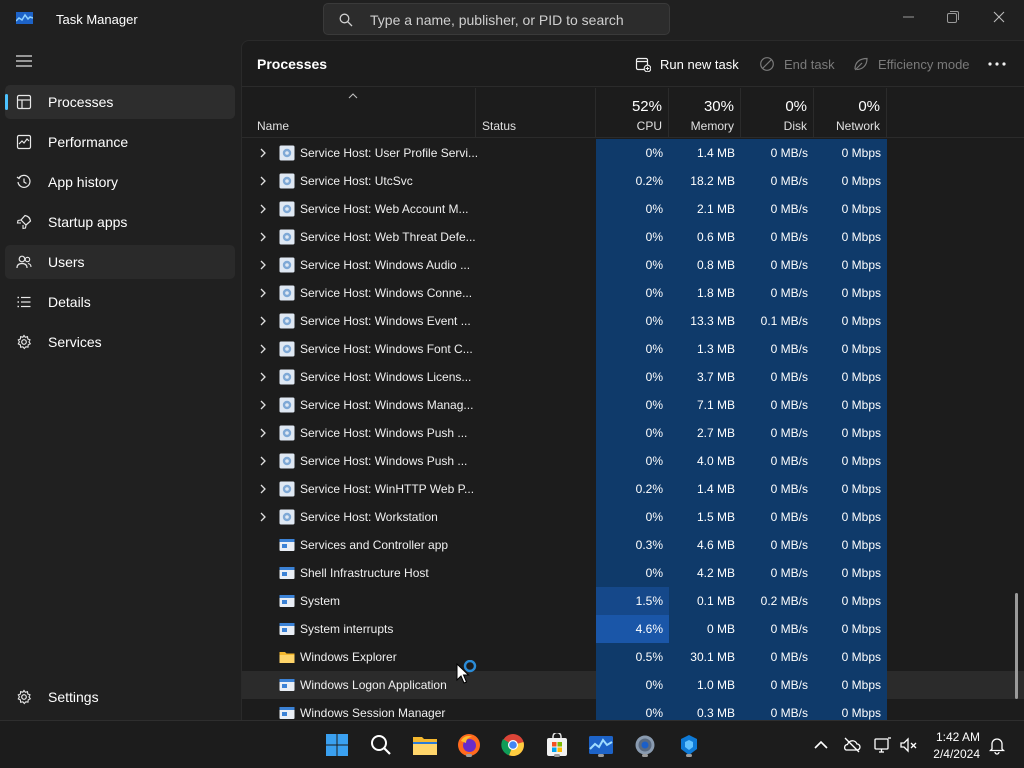 The height and width of the screenshot is (768, 1024). What do you see at coordinates (120, 342) in the screenshot?
I see `nav-item-services: Services` at bounding box center [120, 342].